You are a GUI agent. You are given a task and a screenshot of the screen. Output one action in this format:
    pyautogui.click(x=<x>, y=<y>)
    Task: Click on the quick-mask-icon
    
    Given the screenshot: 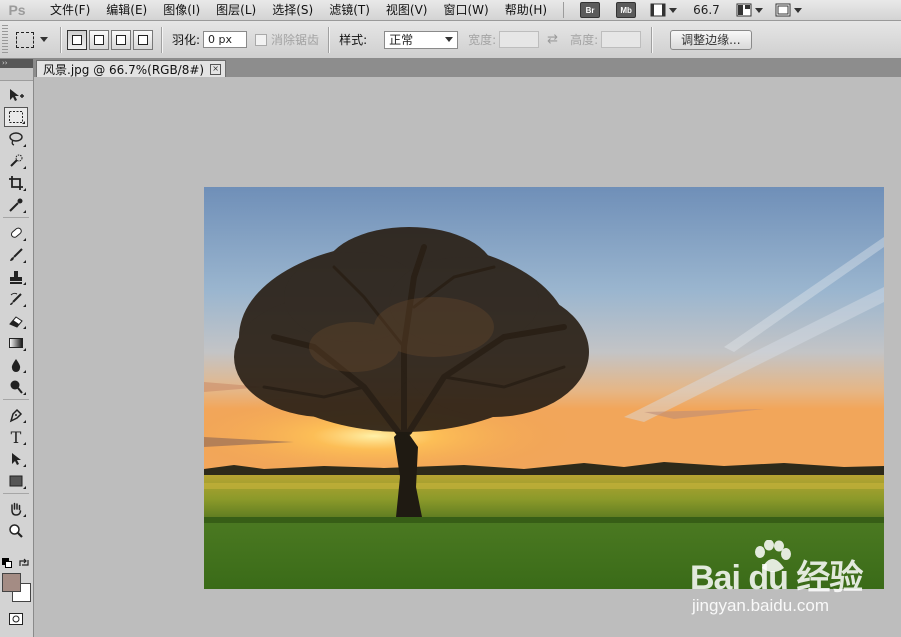 What is the action you would take?
    pyautogui.click(x=16, y=619)
    